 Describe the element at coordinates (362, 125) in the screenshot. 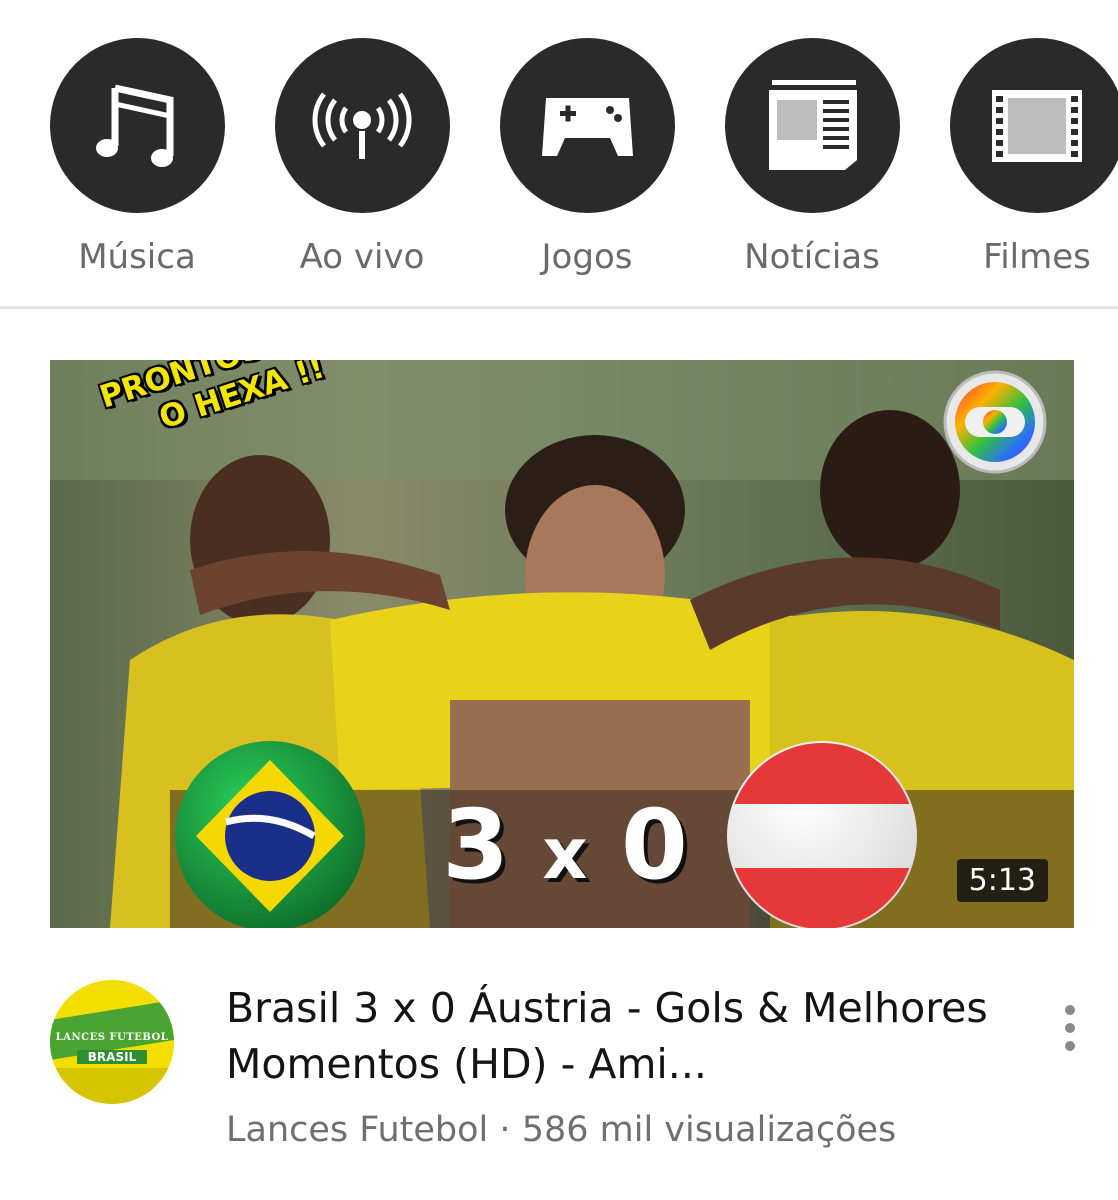

I see `live-broadcast-icon` at that location.